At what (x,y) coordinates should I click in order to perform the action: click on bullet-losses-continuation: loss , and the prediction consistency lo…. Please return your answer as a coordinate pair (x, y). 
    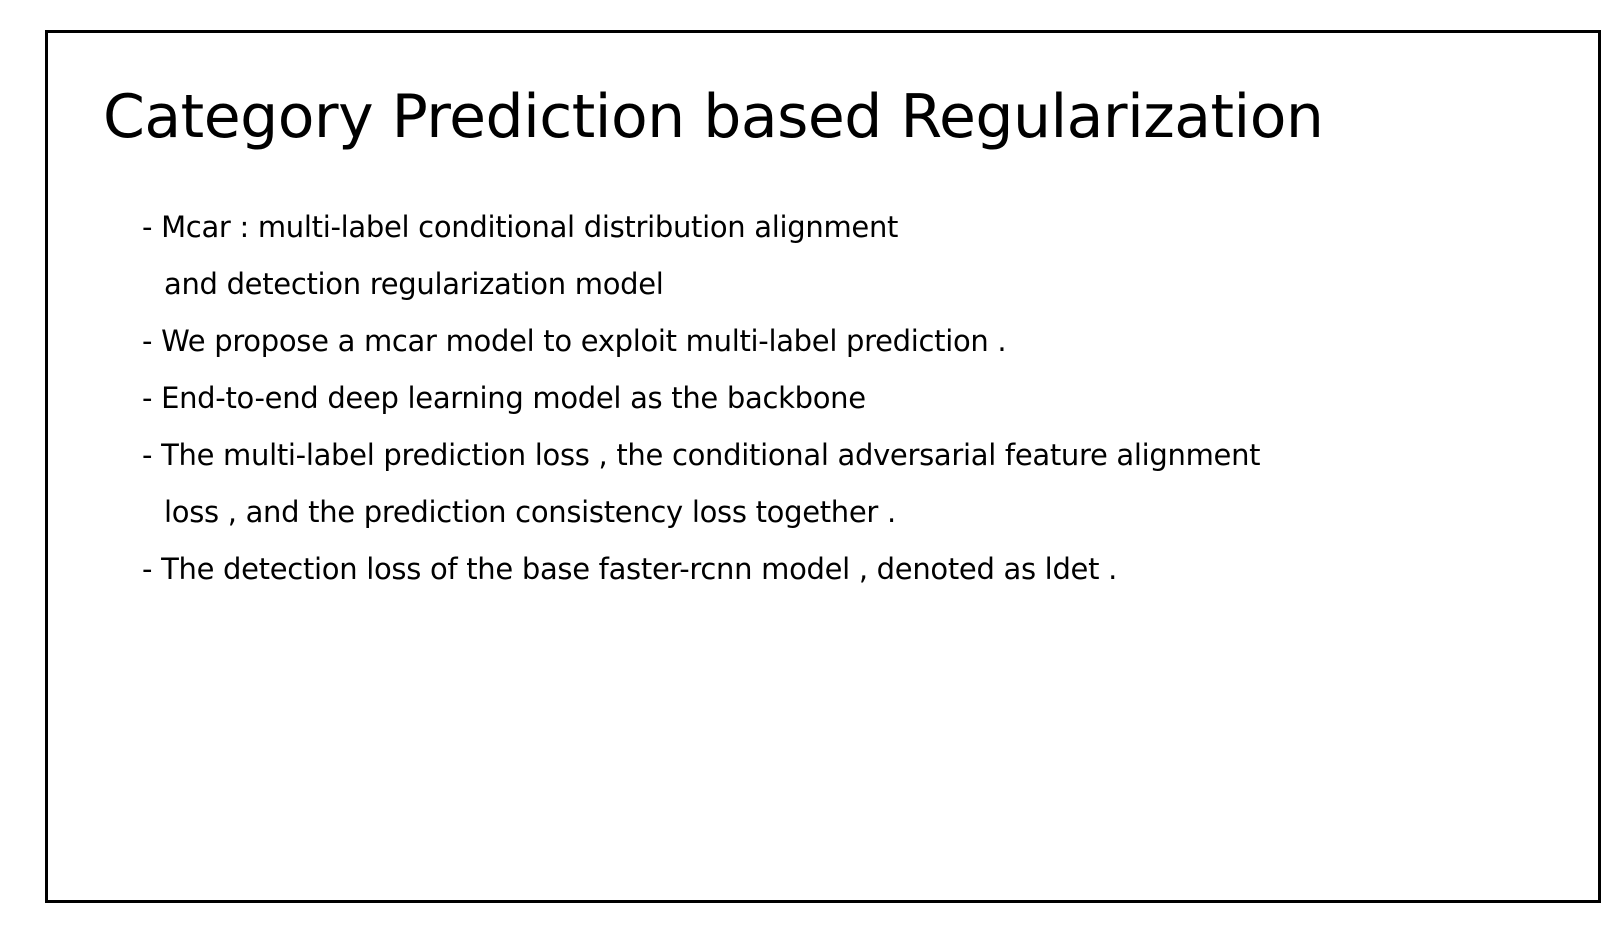
    Looking at the image, I should click on (530, 512).